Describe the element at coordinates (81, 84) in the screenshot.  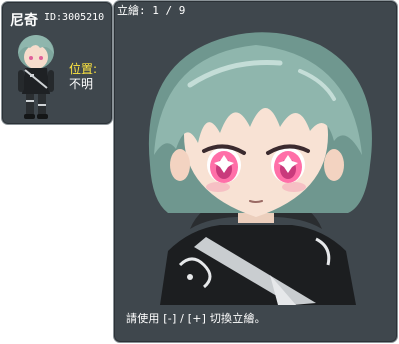
I see `location-value: 不明` at that location.